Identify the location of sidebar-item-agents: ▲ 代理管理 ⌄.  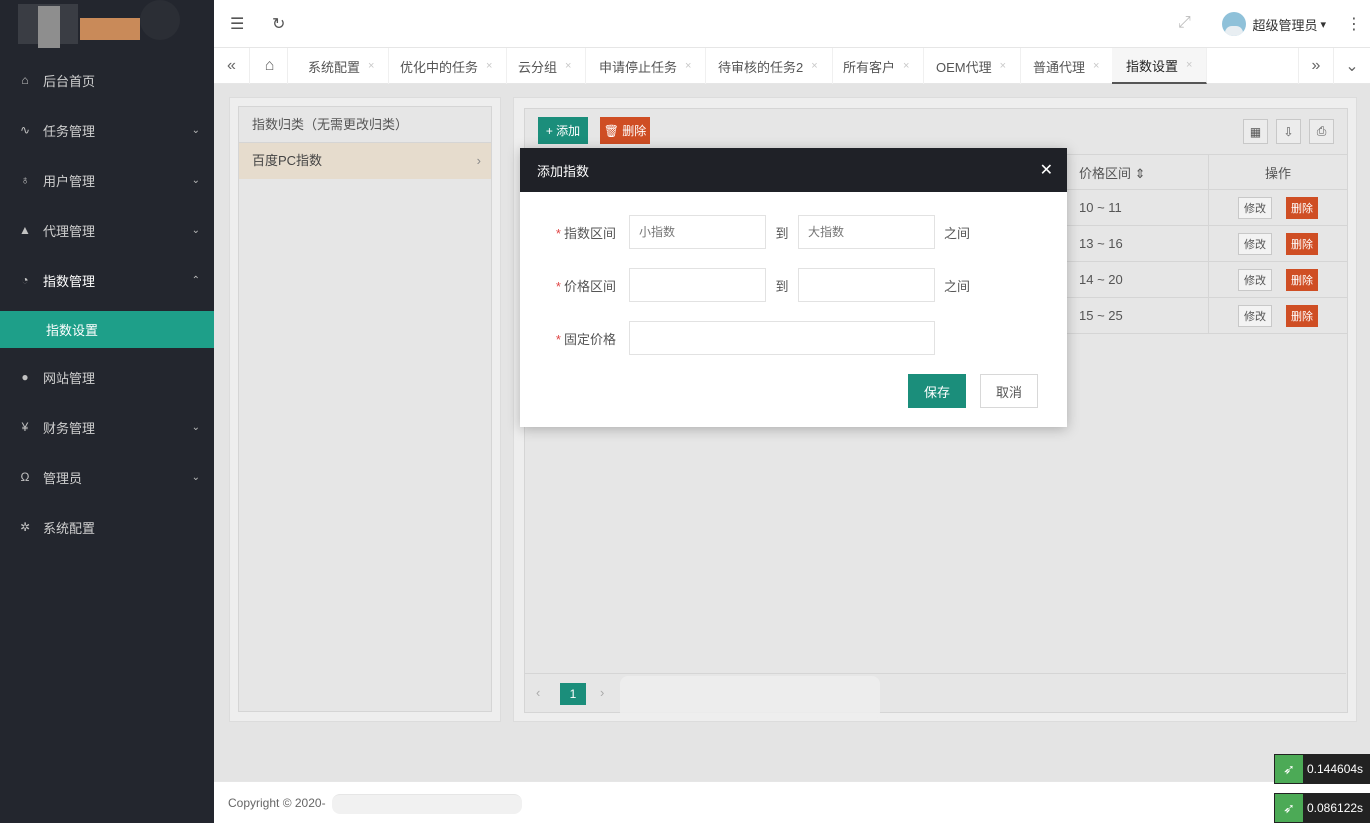
(107, 230).